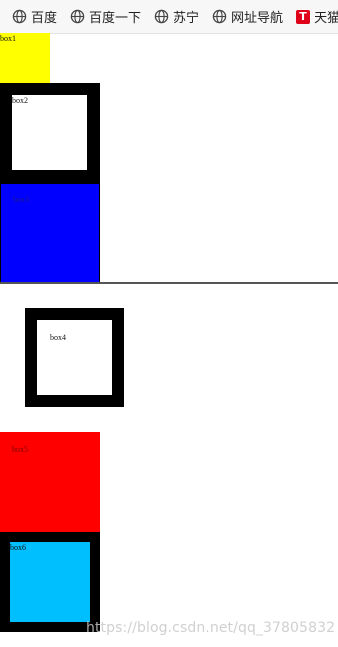 This screenshot has width=338, height=647. What do you see at coordinates (50, 233) in the screenshot?
I see `box3: box3` at bounding box center [50, 233].